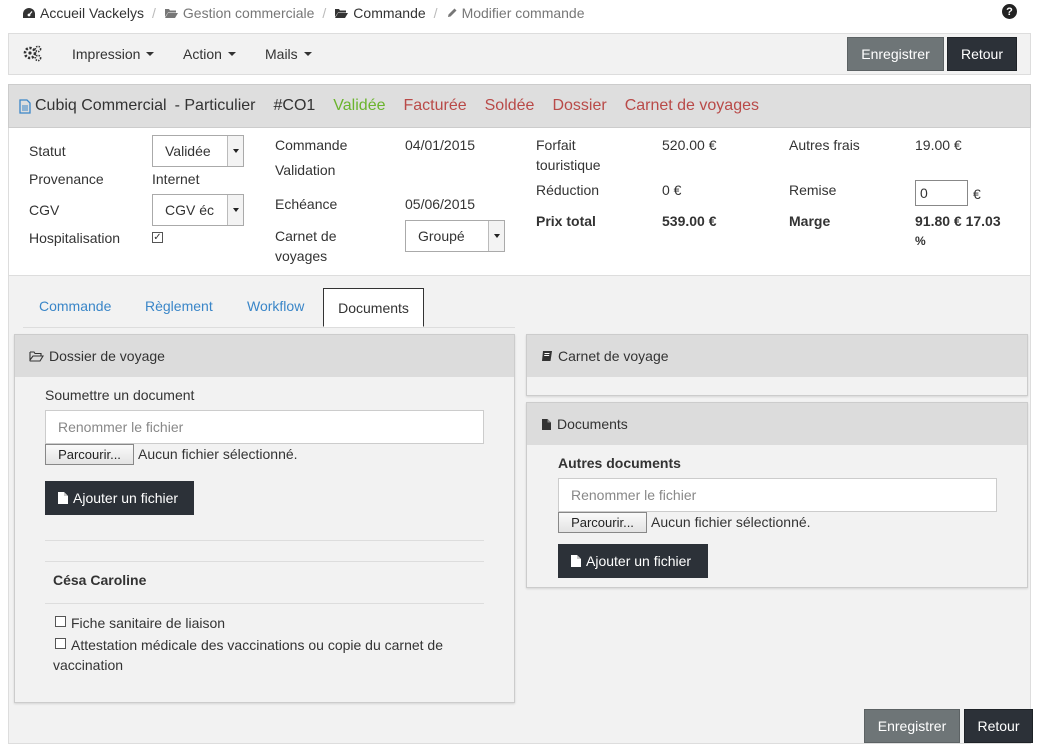  I want to click on mails-menu-label: Mails, so click(281, 54).